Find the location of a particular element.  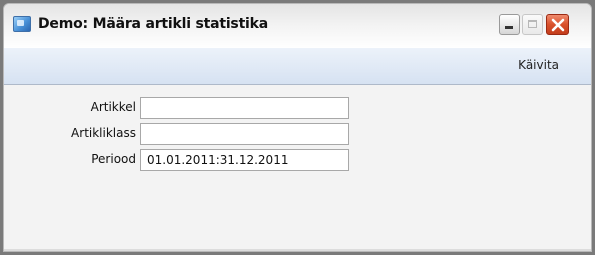

app-window-icon is located at coordinates (22, 24).